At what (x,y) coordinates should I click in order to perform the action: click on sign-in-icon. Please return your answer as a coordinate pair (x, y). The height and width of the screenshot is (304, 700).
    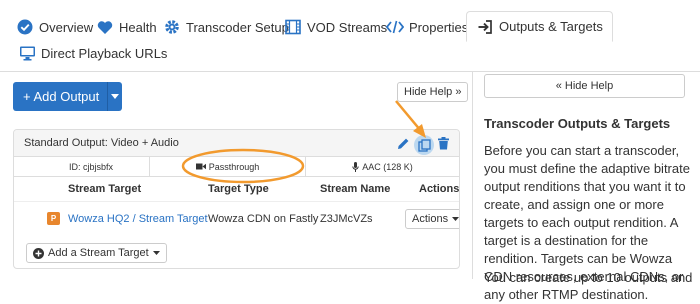
    Looking at the image, I should click on (485, 27).